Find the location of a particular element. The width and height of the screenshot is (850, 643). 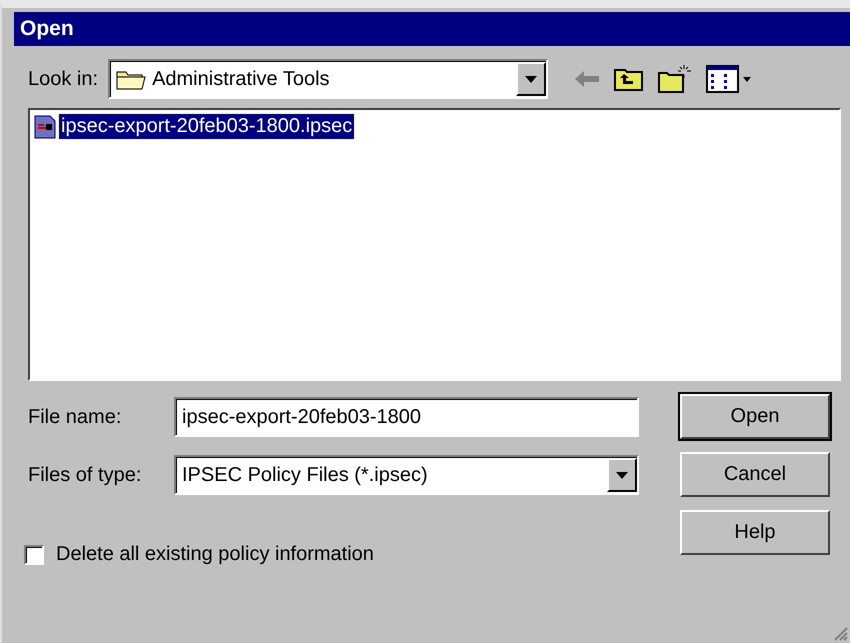

window-title: Open is located at coordinates (47, 29).